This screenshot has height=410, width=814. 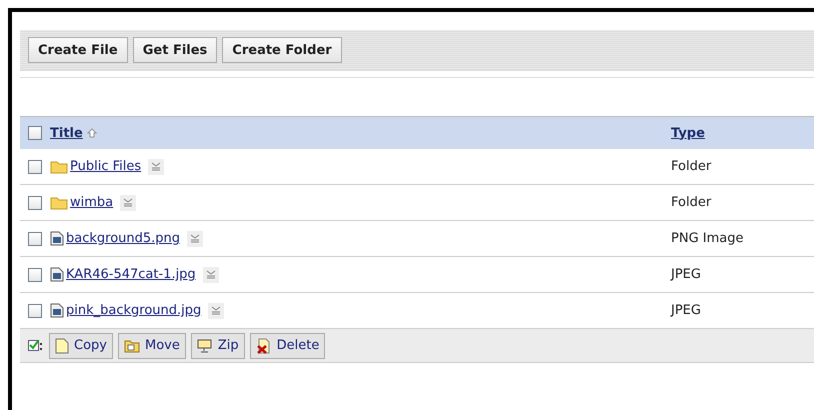 I want to click on file-link: KAR46-547cat-1.jpg, so click(x=131, y=274).